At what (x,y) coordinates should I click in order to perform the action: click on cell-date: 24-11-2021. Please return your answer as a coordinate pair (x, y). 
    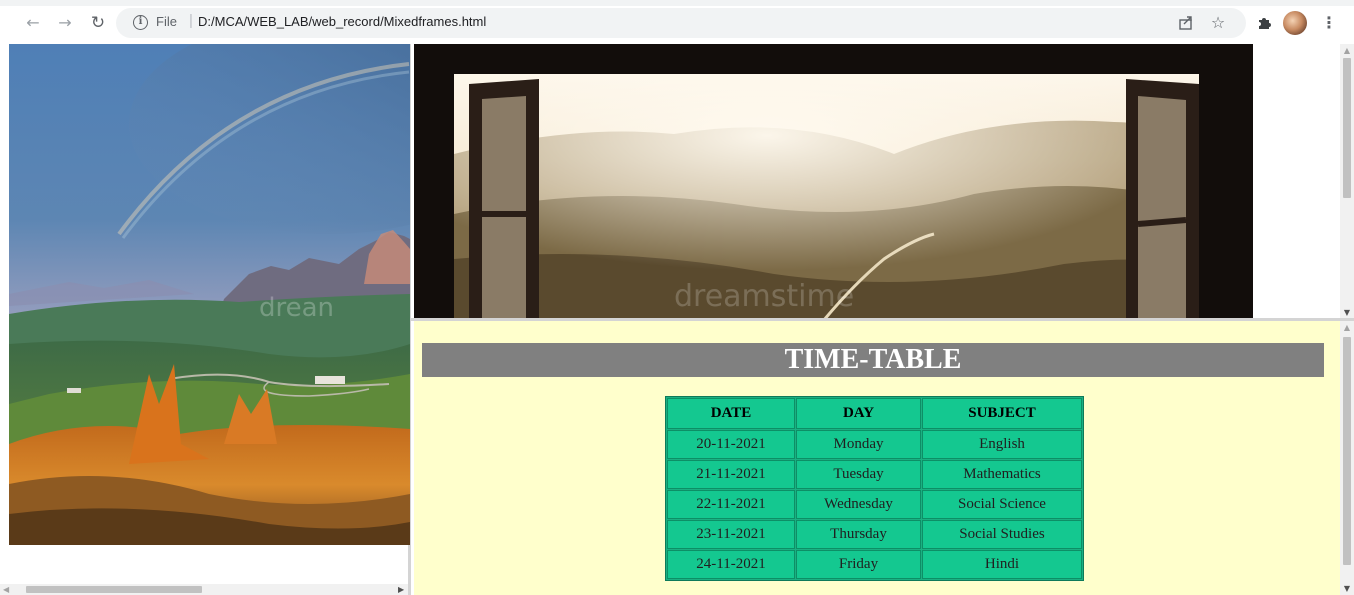
    Looking at the image, I should click on (731, 564).